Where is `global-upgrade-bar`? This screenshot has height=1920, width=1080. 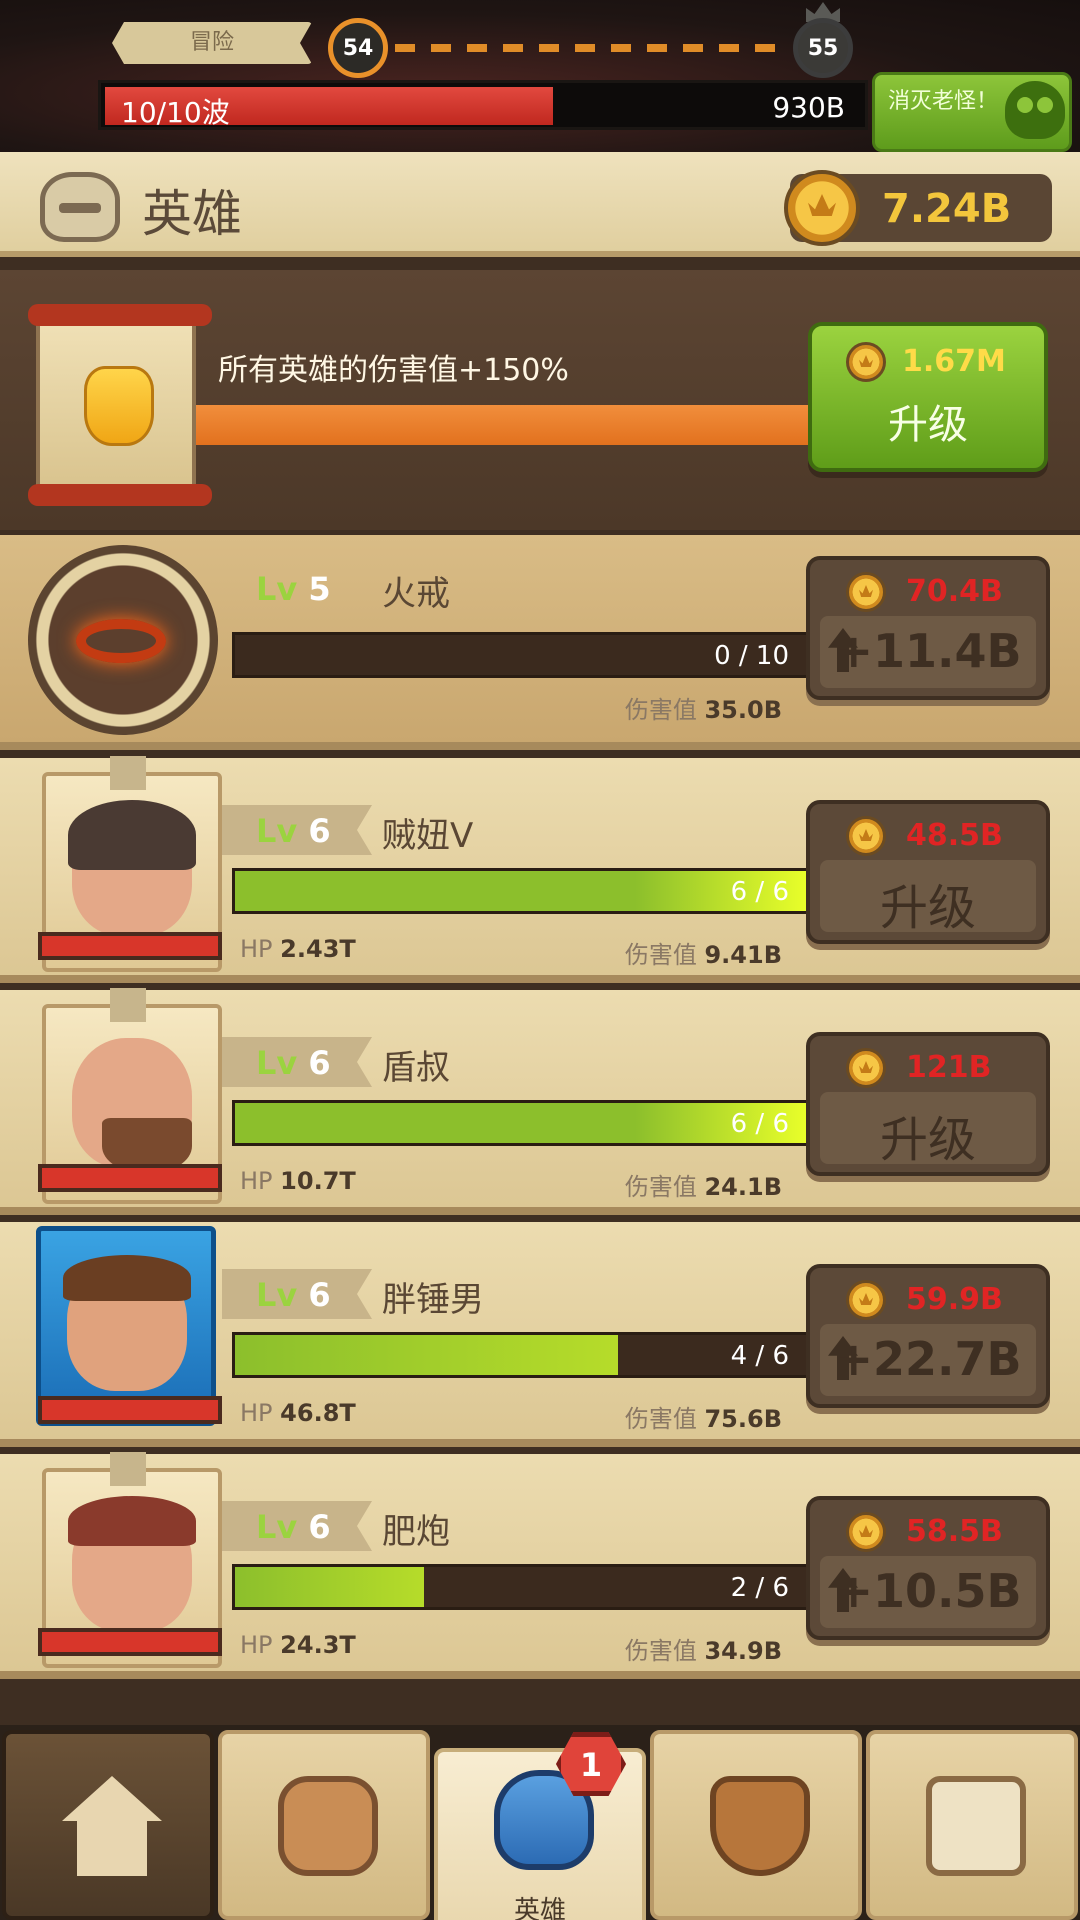 global-upgrade-bar is located at coordinates (500, 425).